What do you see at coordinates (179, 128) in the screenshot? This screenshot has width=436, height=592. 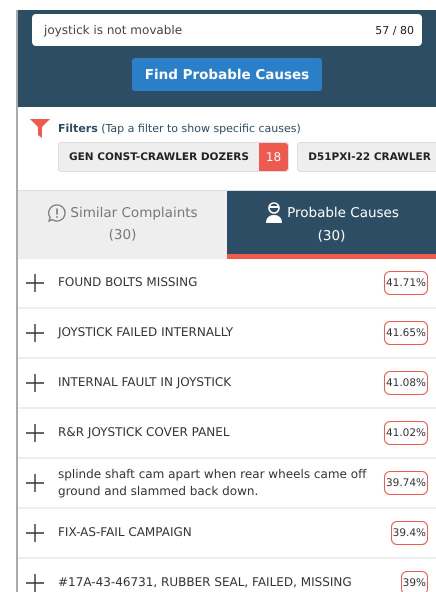 I see `filters-hint: Filters (Tap a filter to show specific causes)` at bounding box center [179, 128].